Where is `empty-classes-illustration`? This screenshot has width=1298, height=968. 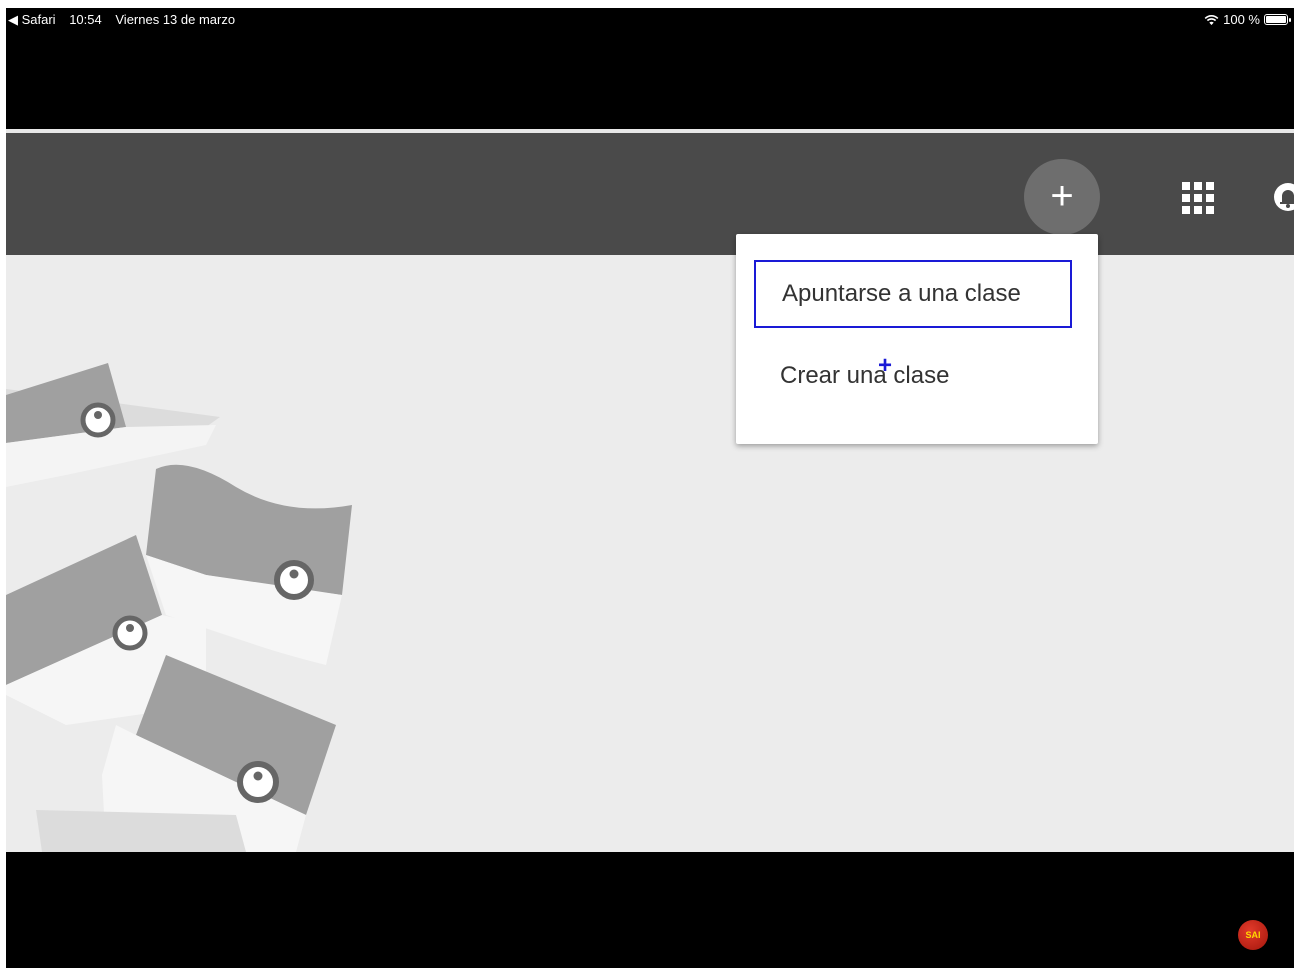
empty-classes-illustration is located at coordinates (179, 607).